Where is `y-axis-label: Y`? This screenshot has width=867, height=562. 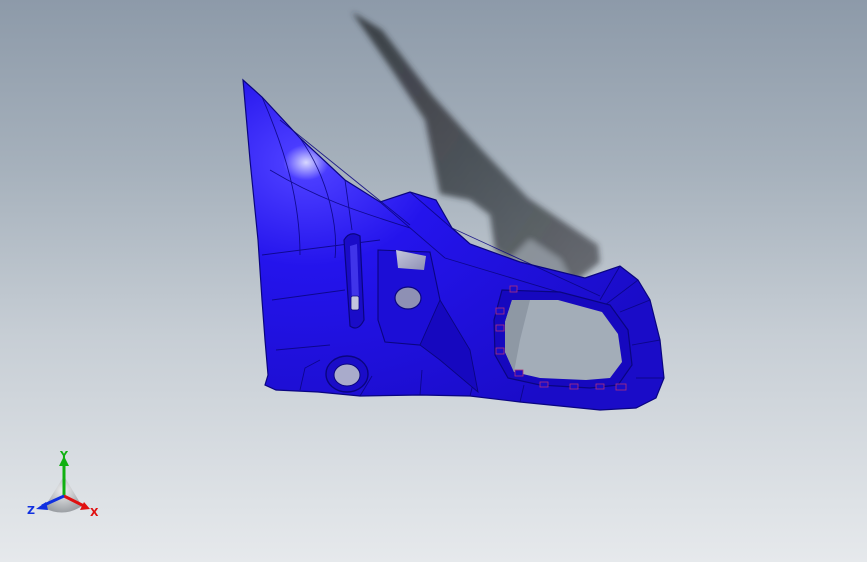
y-axis-label: Y is located at coordinates (64, 455).